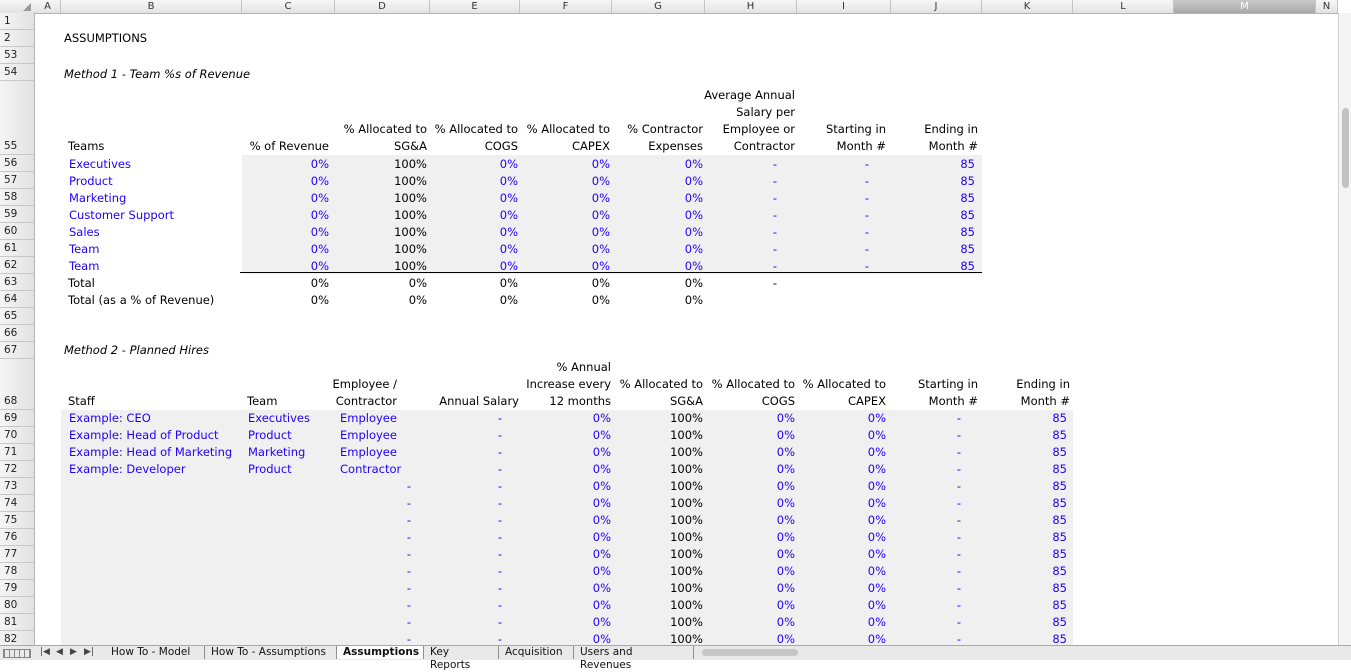  What do you see at coordinates (634, 658) in the screenshot?
I see `sheet-tab-users-and-revenues: Users and Revenues` at bounding box center [634, 658].